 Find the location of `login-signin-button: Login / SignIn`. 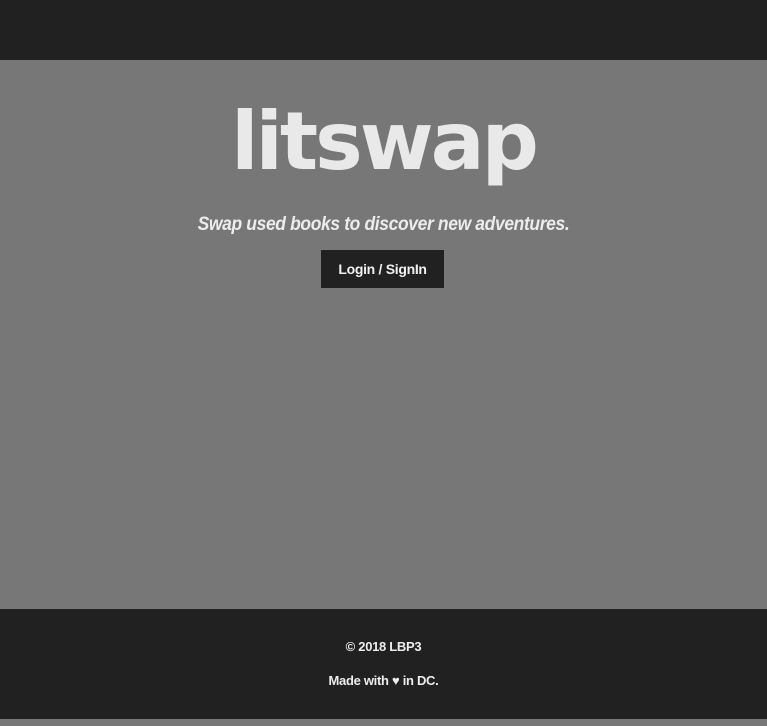

login-signin-button: Login / SignIn is located at coordinates (382, 269).